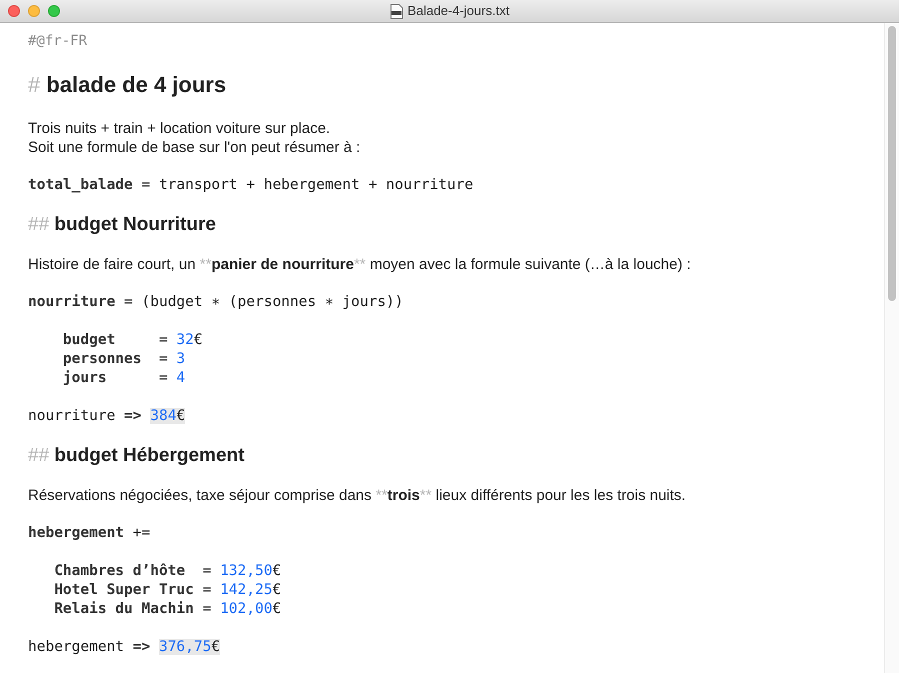 The height and width of the screenshot is (673, 899). I want to click on scrollbar, so click(891, 348).